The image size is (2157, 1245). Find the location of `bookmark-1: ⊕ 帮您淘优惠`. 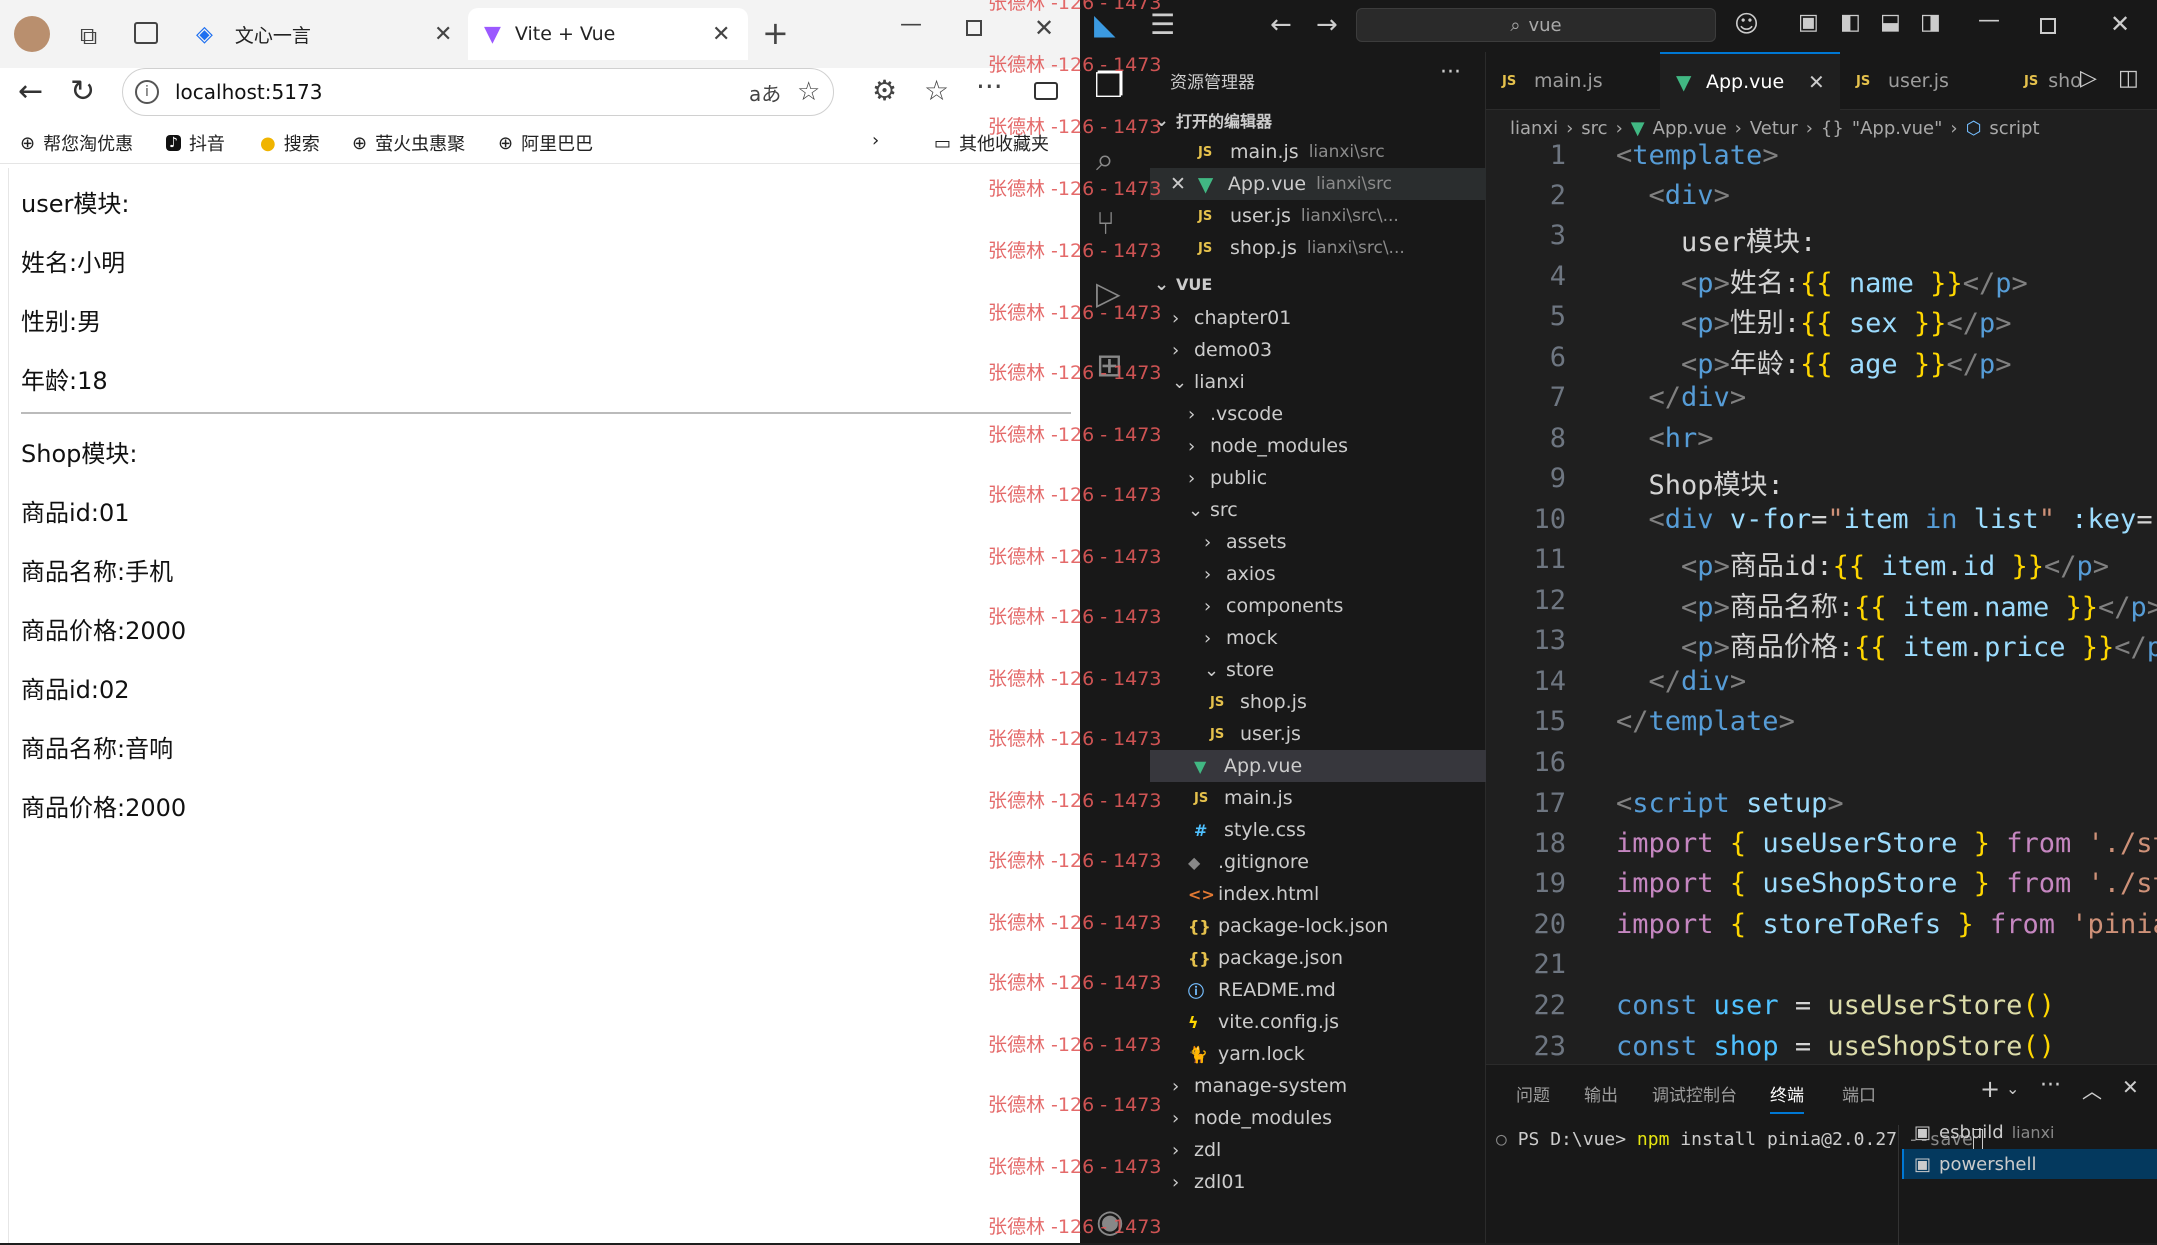

bookmark-1: ⊕ 帮您淘优惠 is located at coordinates (76, 143).